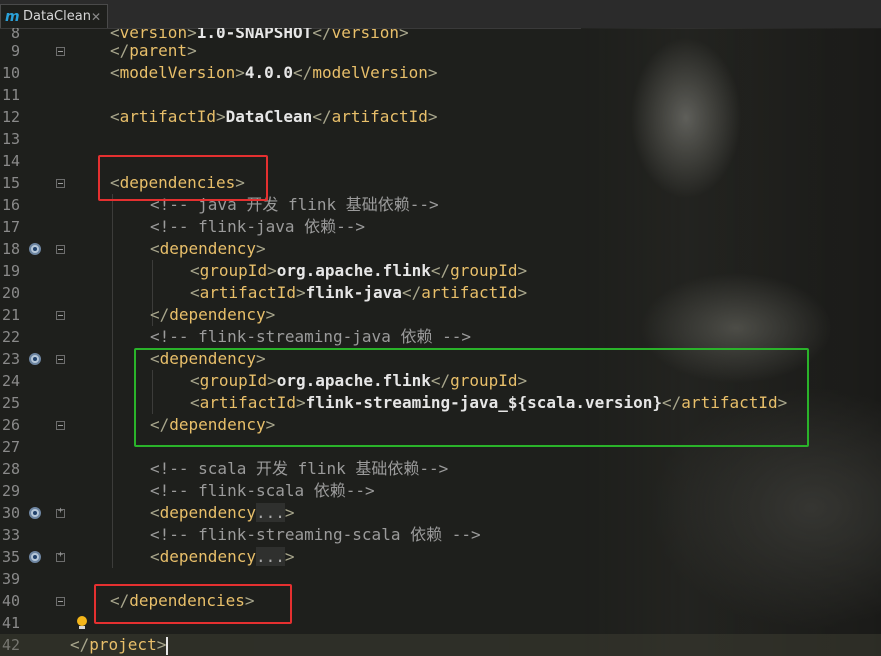  Describe the element at coordinates (262, 490) in the screenshot. I see `xml-comment: <!-- flink-scala 依赖-->` at that location.